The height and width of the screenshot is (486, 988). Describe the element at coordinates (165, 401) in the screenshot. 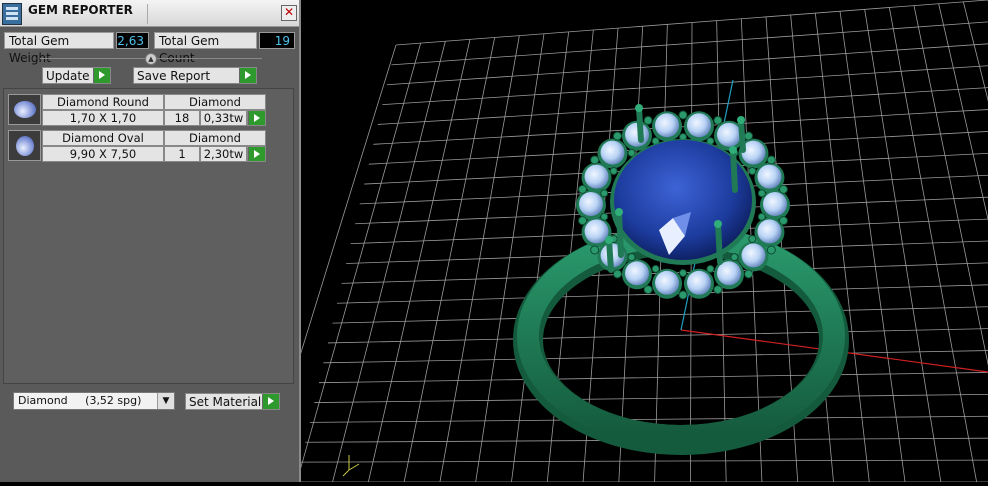

I see `chevron-down-icon: ▼` at that location.